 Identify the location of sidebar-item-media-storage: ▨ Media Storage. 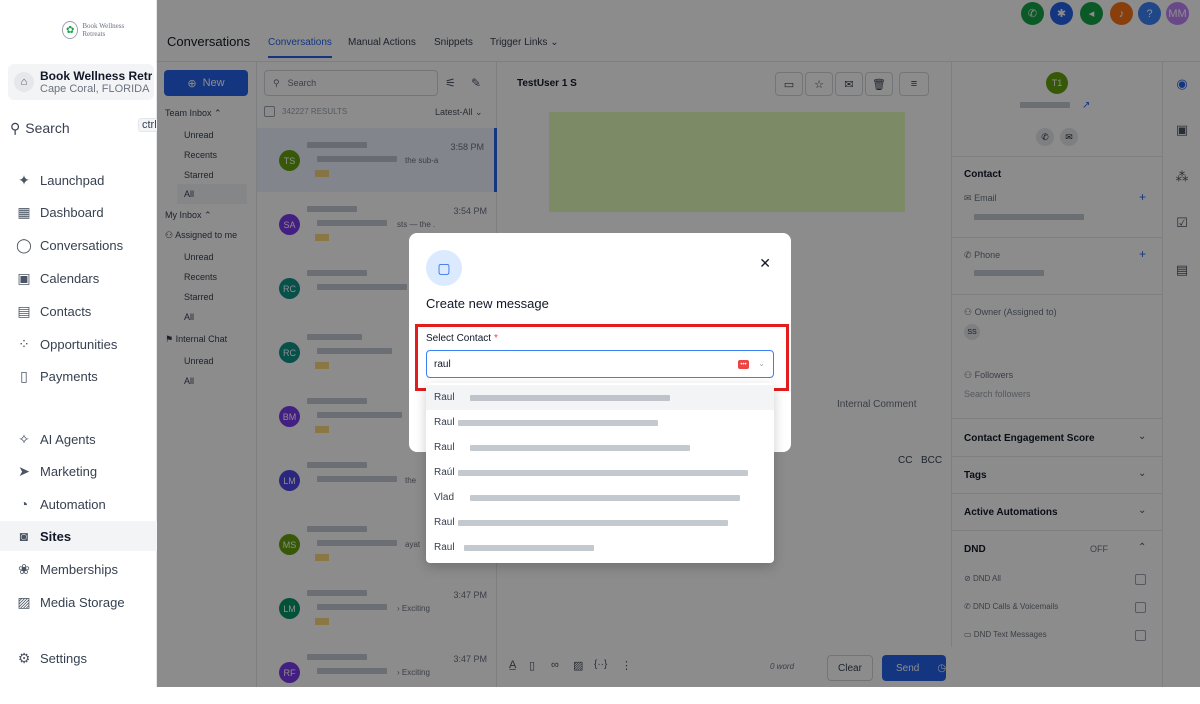
(78, 602).